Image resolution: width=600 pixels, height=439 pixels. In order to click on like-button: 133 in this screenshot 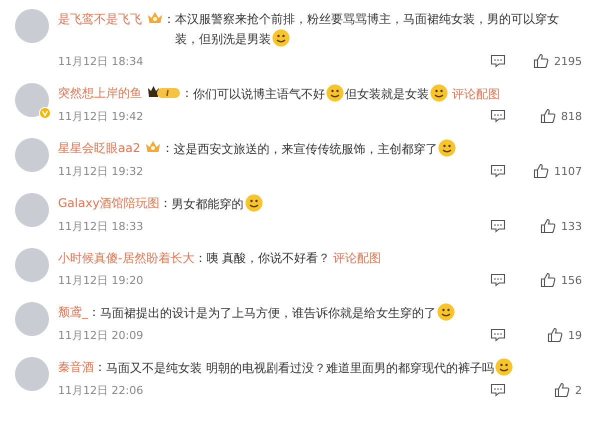, I will do `click(554, 226)`.